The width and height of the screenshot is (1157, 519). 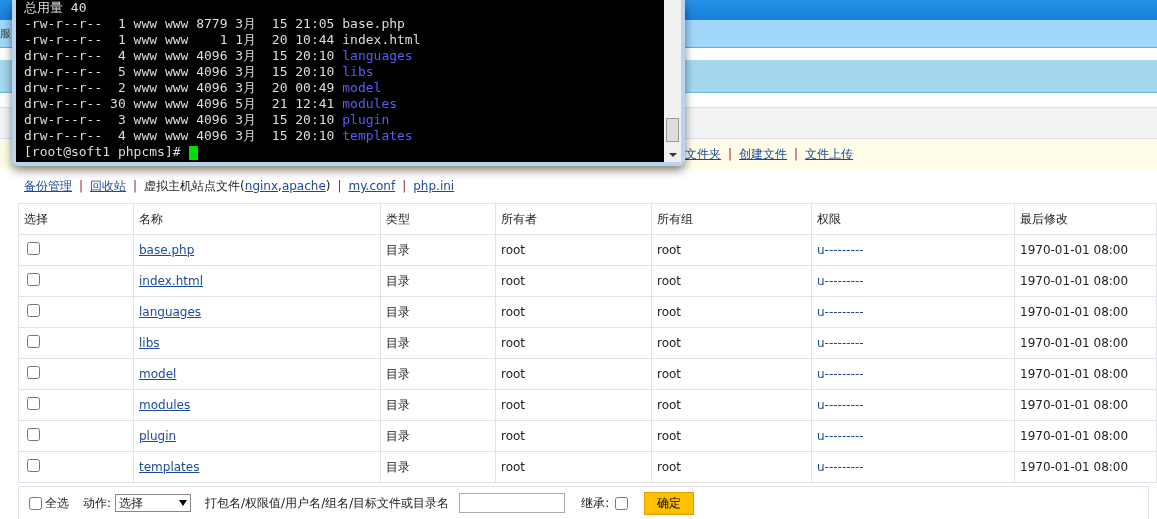 What do you see at coordinates (829, 154) in the screenshot?
I see `link: 文件上传` at bounding box center [829, 154].